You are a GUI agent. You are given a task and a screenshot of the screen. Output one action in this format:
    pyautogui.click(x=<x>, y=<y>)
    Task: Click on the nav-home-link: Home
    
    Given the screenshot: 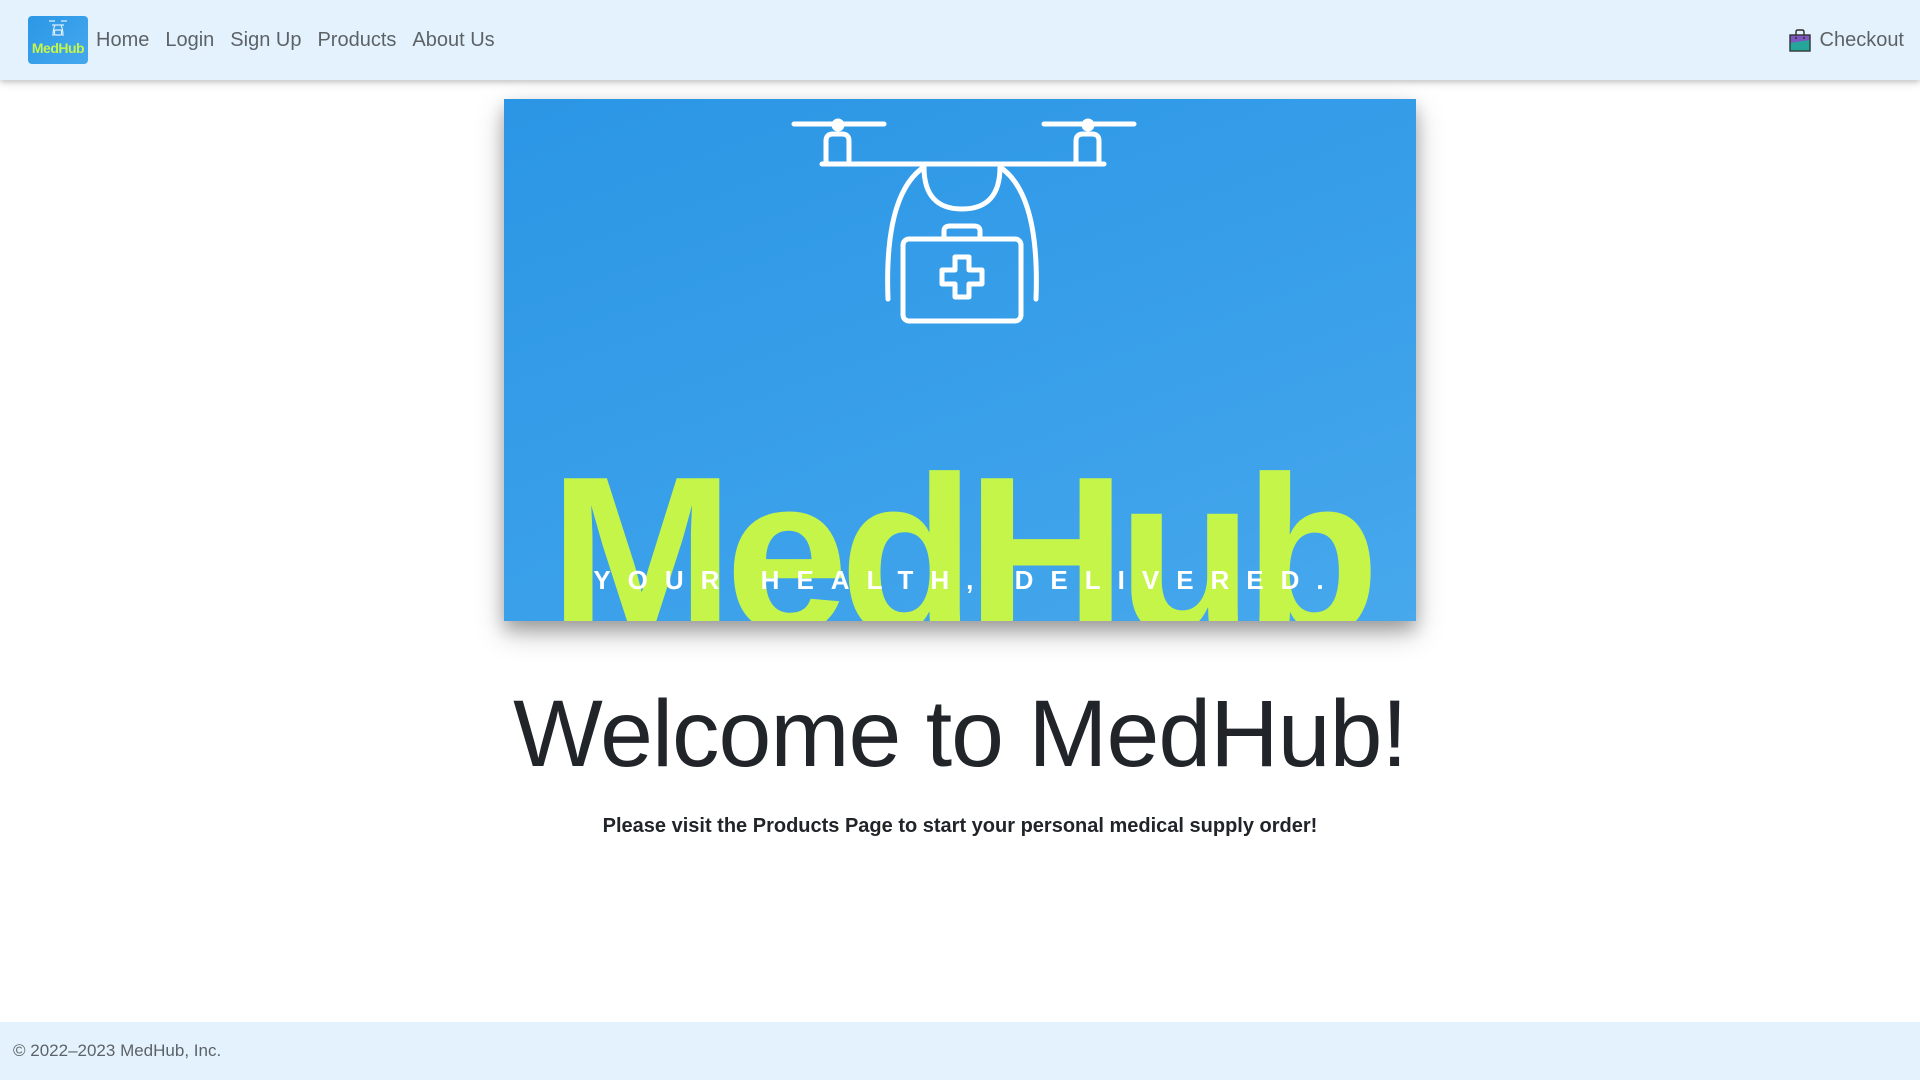 What is the action you would take?
    pyautogui.click(x=122, y=40)
    